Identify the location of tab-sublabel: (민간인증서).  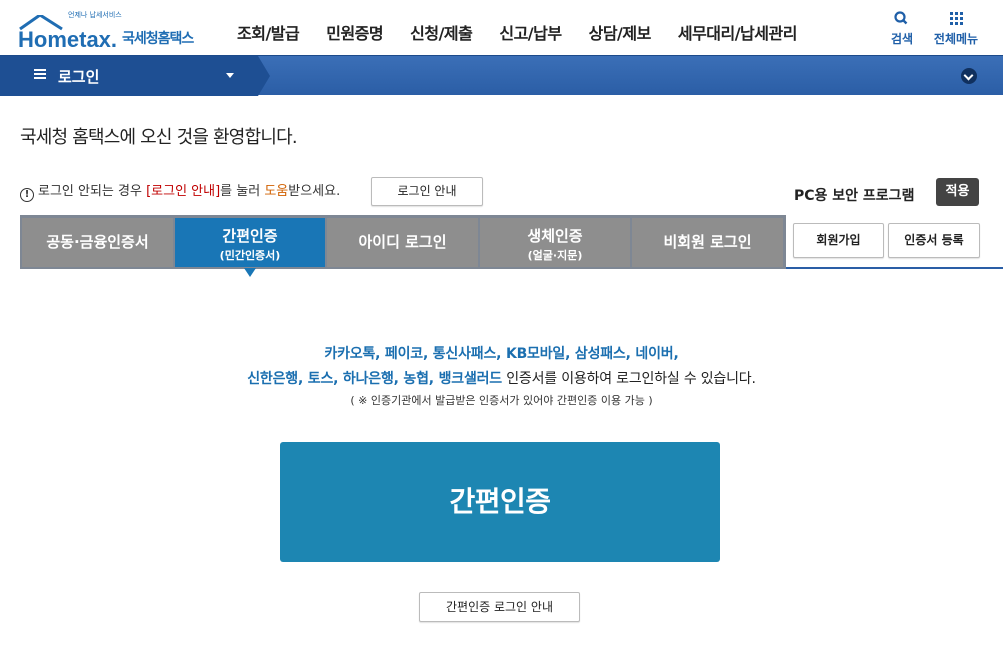
(250, 255).